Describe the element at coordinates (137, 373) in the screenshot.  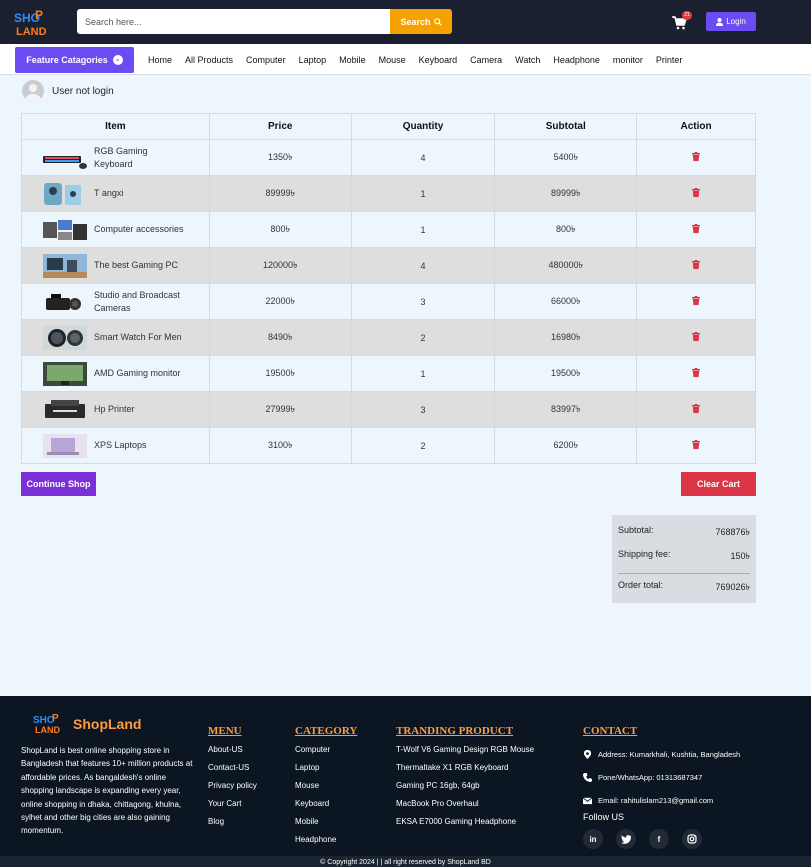
I see `item-name: AMD Gaming monitor` at that location.